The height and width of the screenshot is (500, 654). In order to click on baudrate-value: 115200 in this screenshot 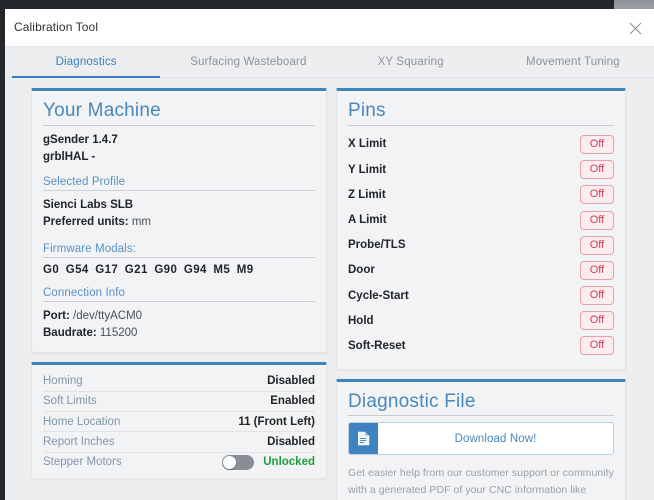, I will do `click(118, 332)`.